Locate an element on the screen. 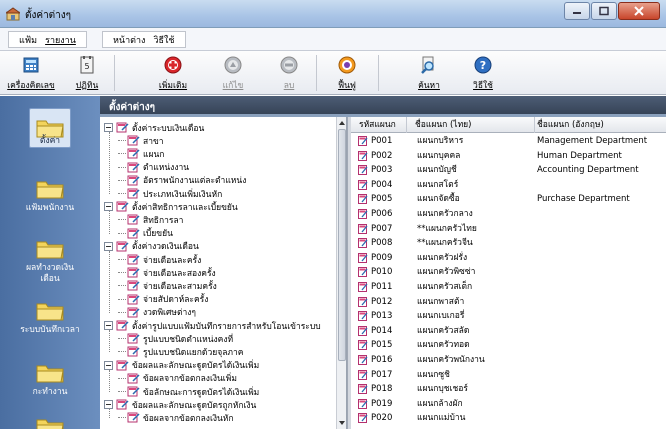 This screenshot has width=666, height=429. tree-node-item: ข้อผลจากข้อตกลงเงินหัก is located at coordinates (176, 417).